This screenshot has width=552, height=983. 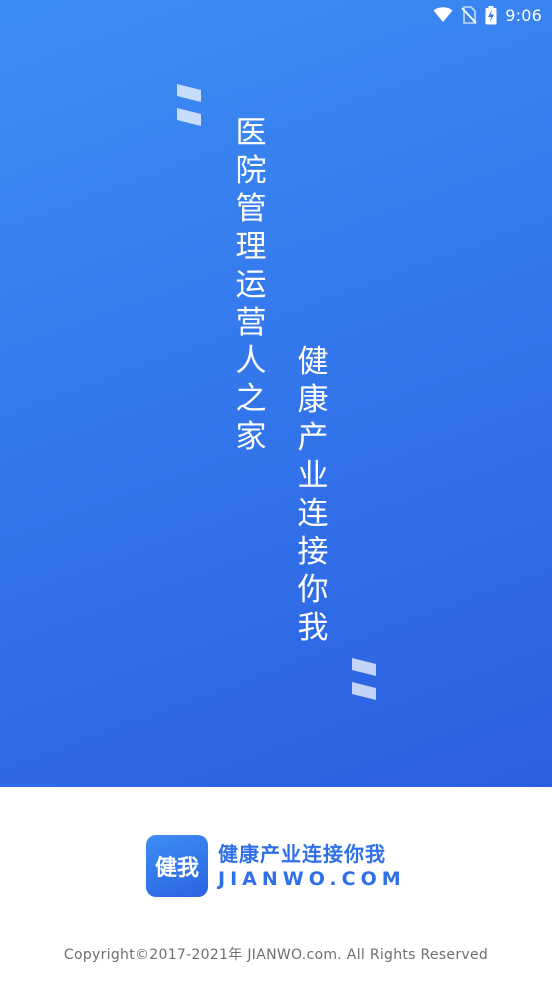 What do you see at coordinates (443, 15) in the screenshot?
I see `wifi-icon` at bounding box center [443, 15].